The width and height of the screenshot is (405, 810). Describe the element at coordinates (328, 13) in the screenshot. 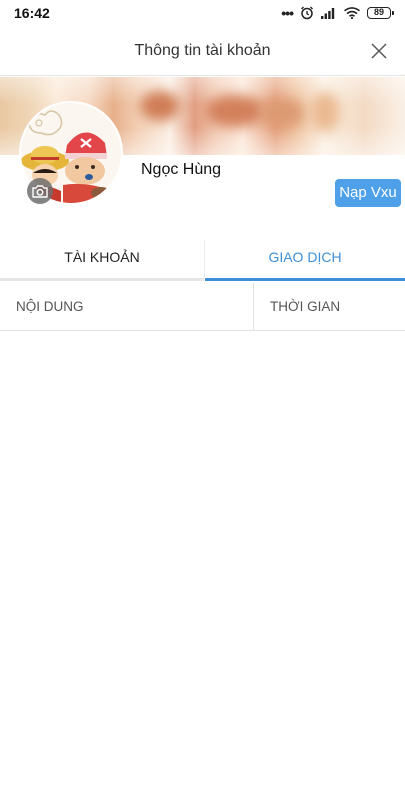

I see `signal-icon` at that location.